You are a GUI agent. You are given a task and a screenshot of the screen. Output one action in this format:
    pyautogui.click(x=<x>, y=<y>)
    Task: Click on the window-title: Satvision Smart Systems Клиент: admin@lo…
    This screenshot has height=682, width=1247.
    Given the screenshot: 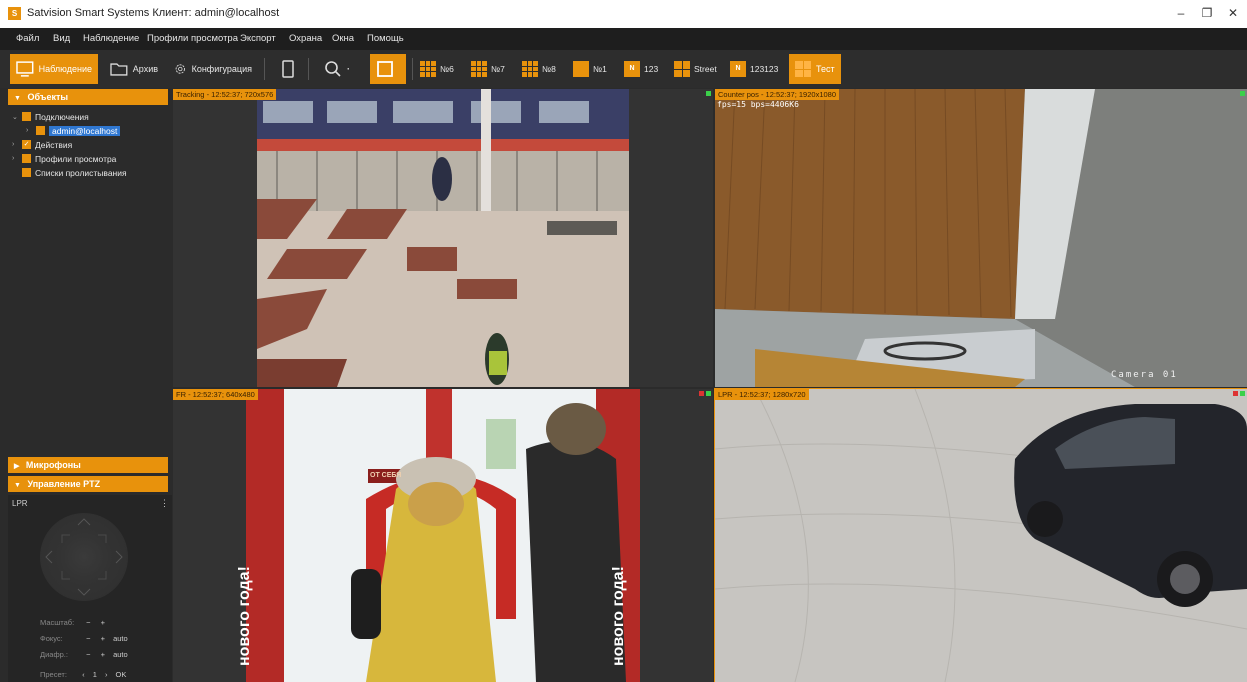 What is the action you would take?
    pyautogui.click(x=153, y=13)
    